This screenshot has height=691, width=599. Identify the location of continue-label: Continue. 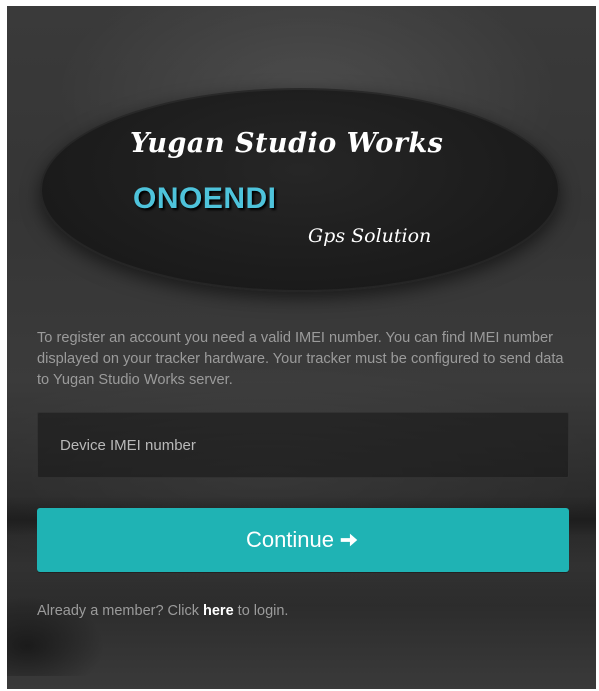
(290, 539).